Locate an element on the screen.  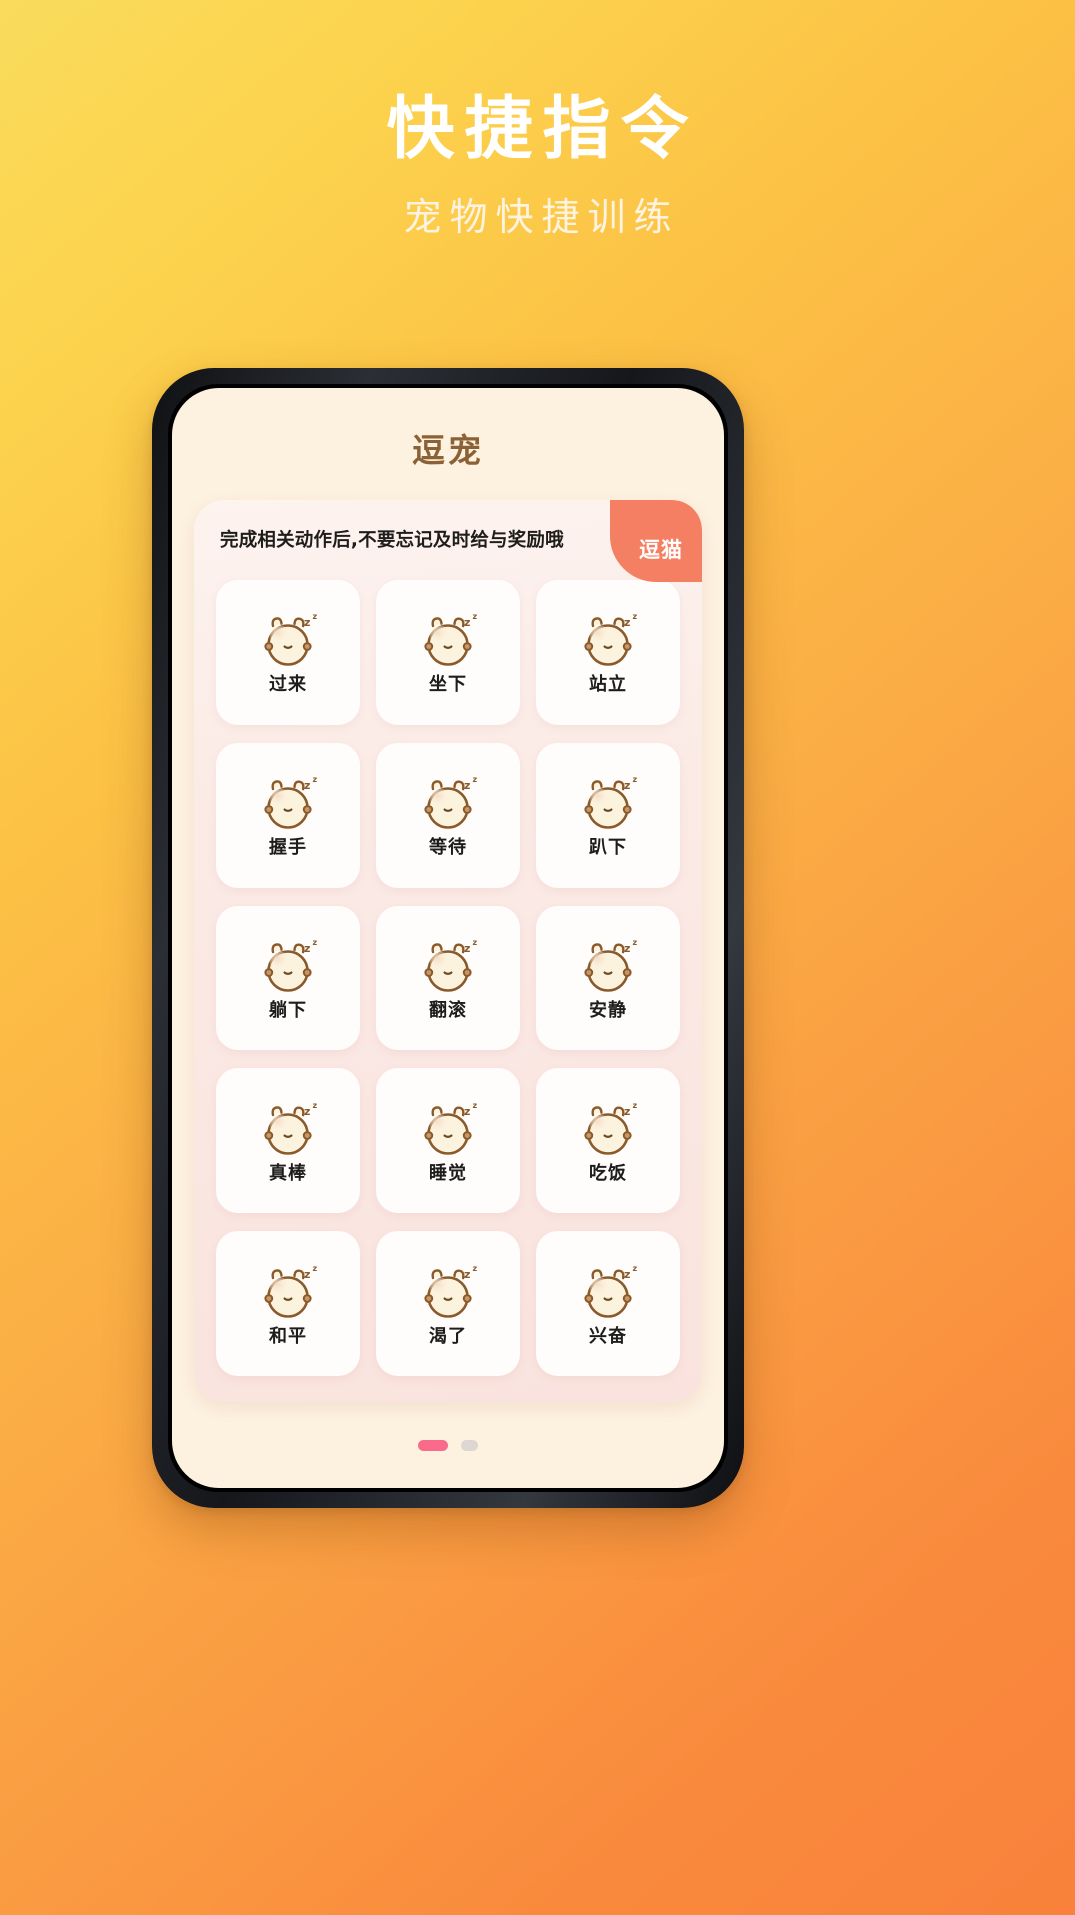
command-card: z z 兴奋 is located at coordinates (608, 1303).